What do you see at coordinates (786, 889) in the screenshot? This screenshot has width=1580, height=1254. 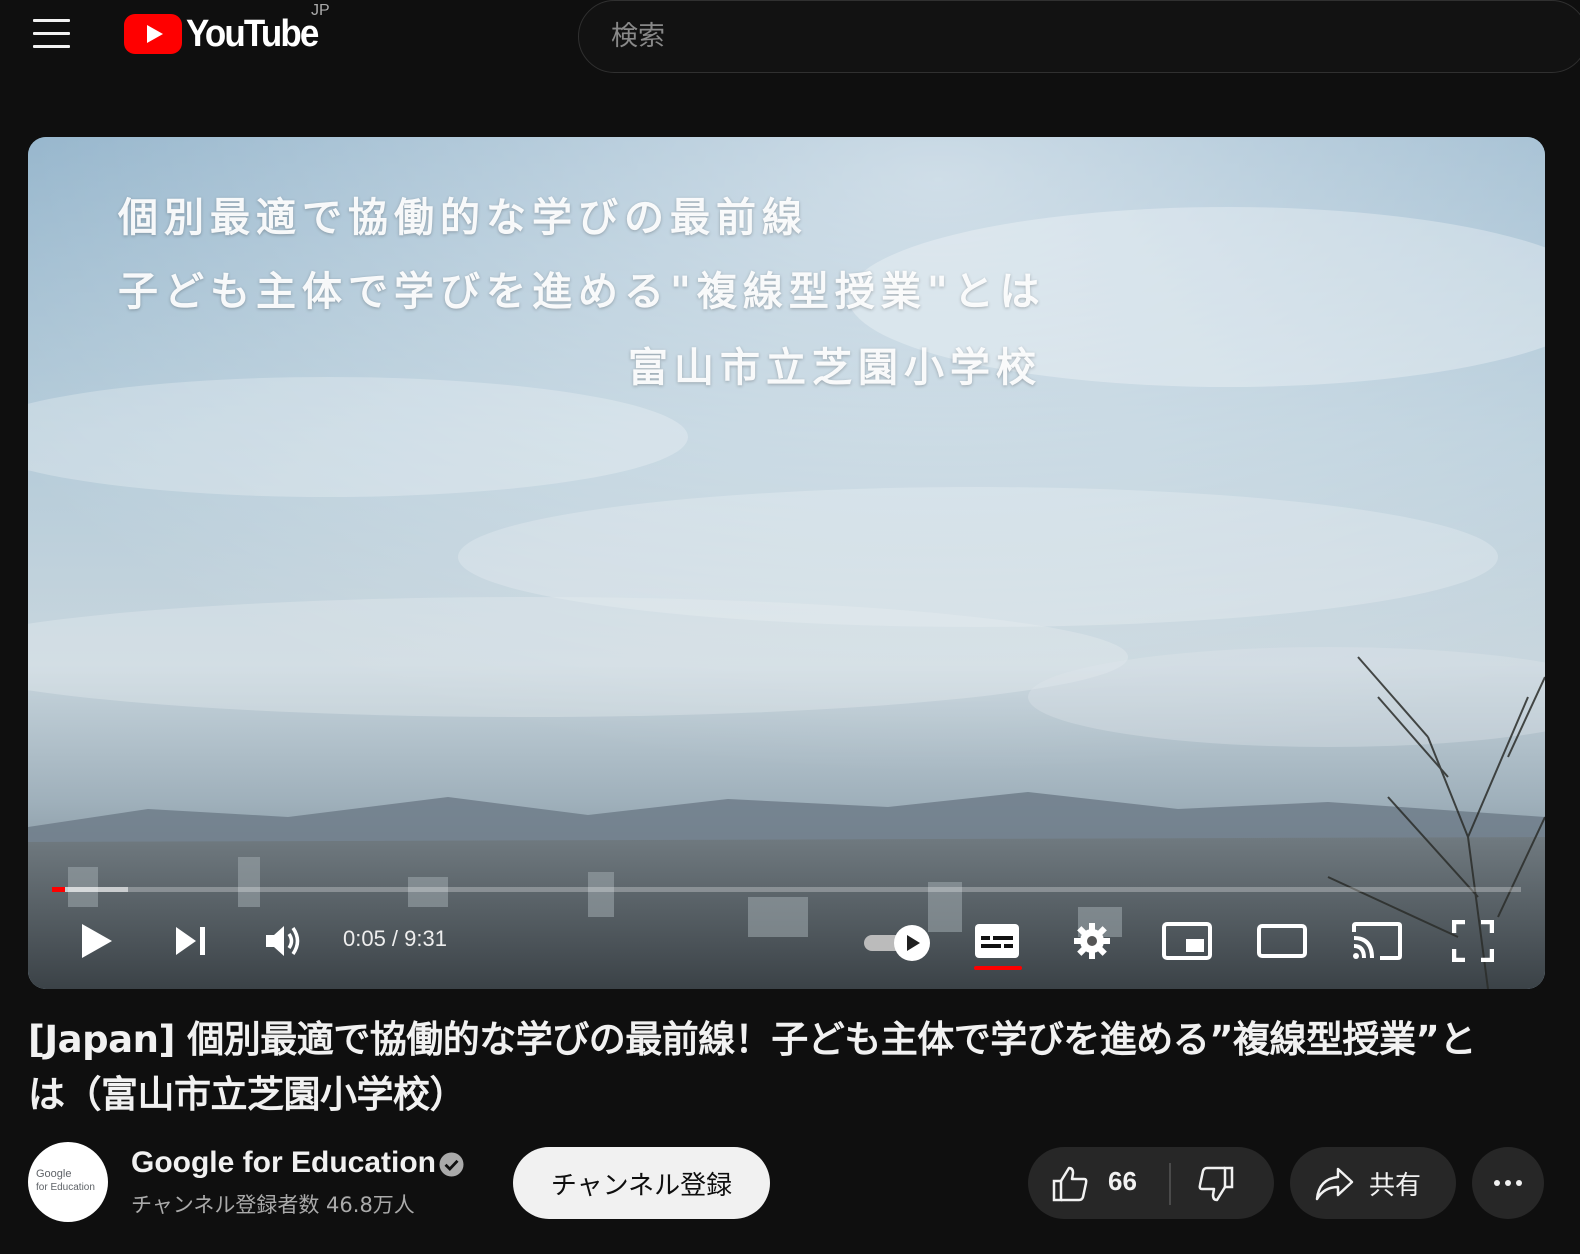 I see `progress-bar` at bounding box center [786, 889].